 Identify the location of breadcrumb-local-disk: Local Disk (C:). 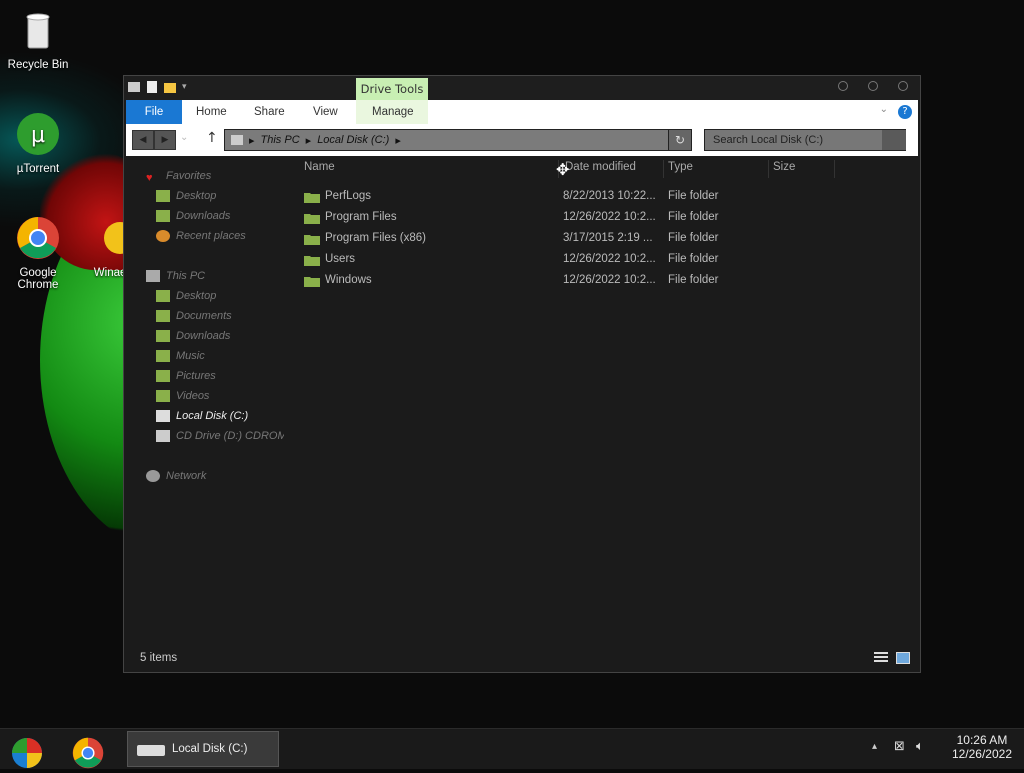
(353, 140).